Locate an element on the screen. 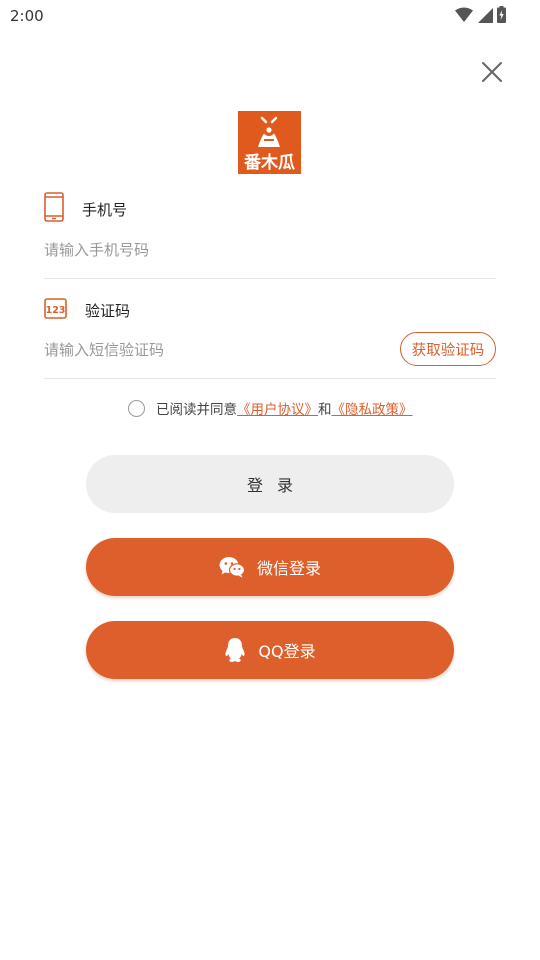 The height and width of the screenshot is (960, 540). code-input is located at coordinates (219, 350).